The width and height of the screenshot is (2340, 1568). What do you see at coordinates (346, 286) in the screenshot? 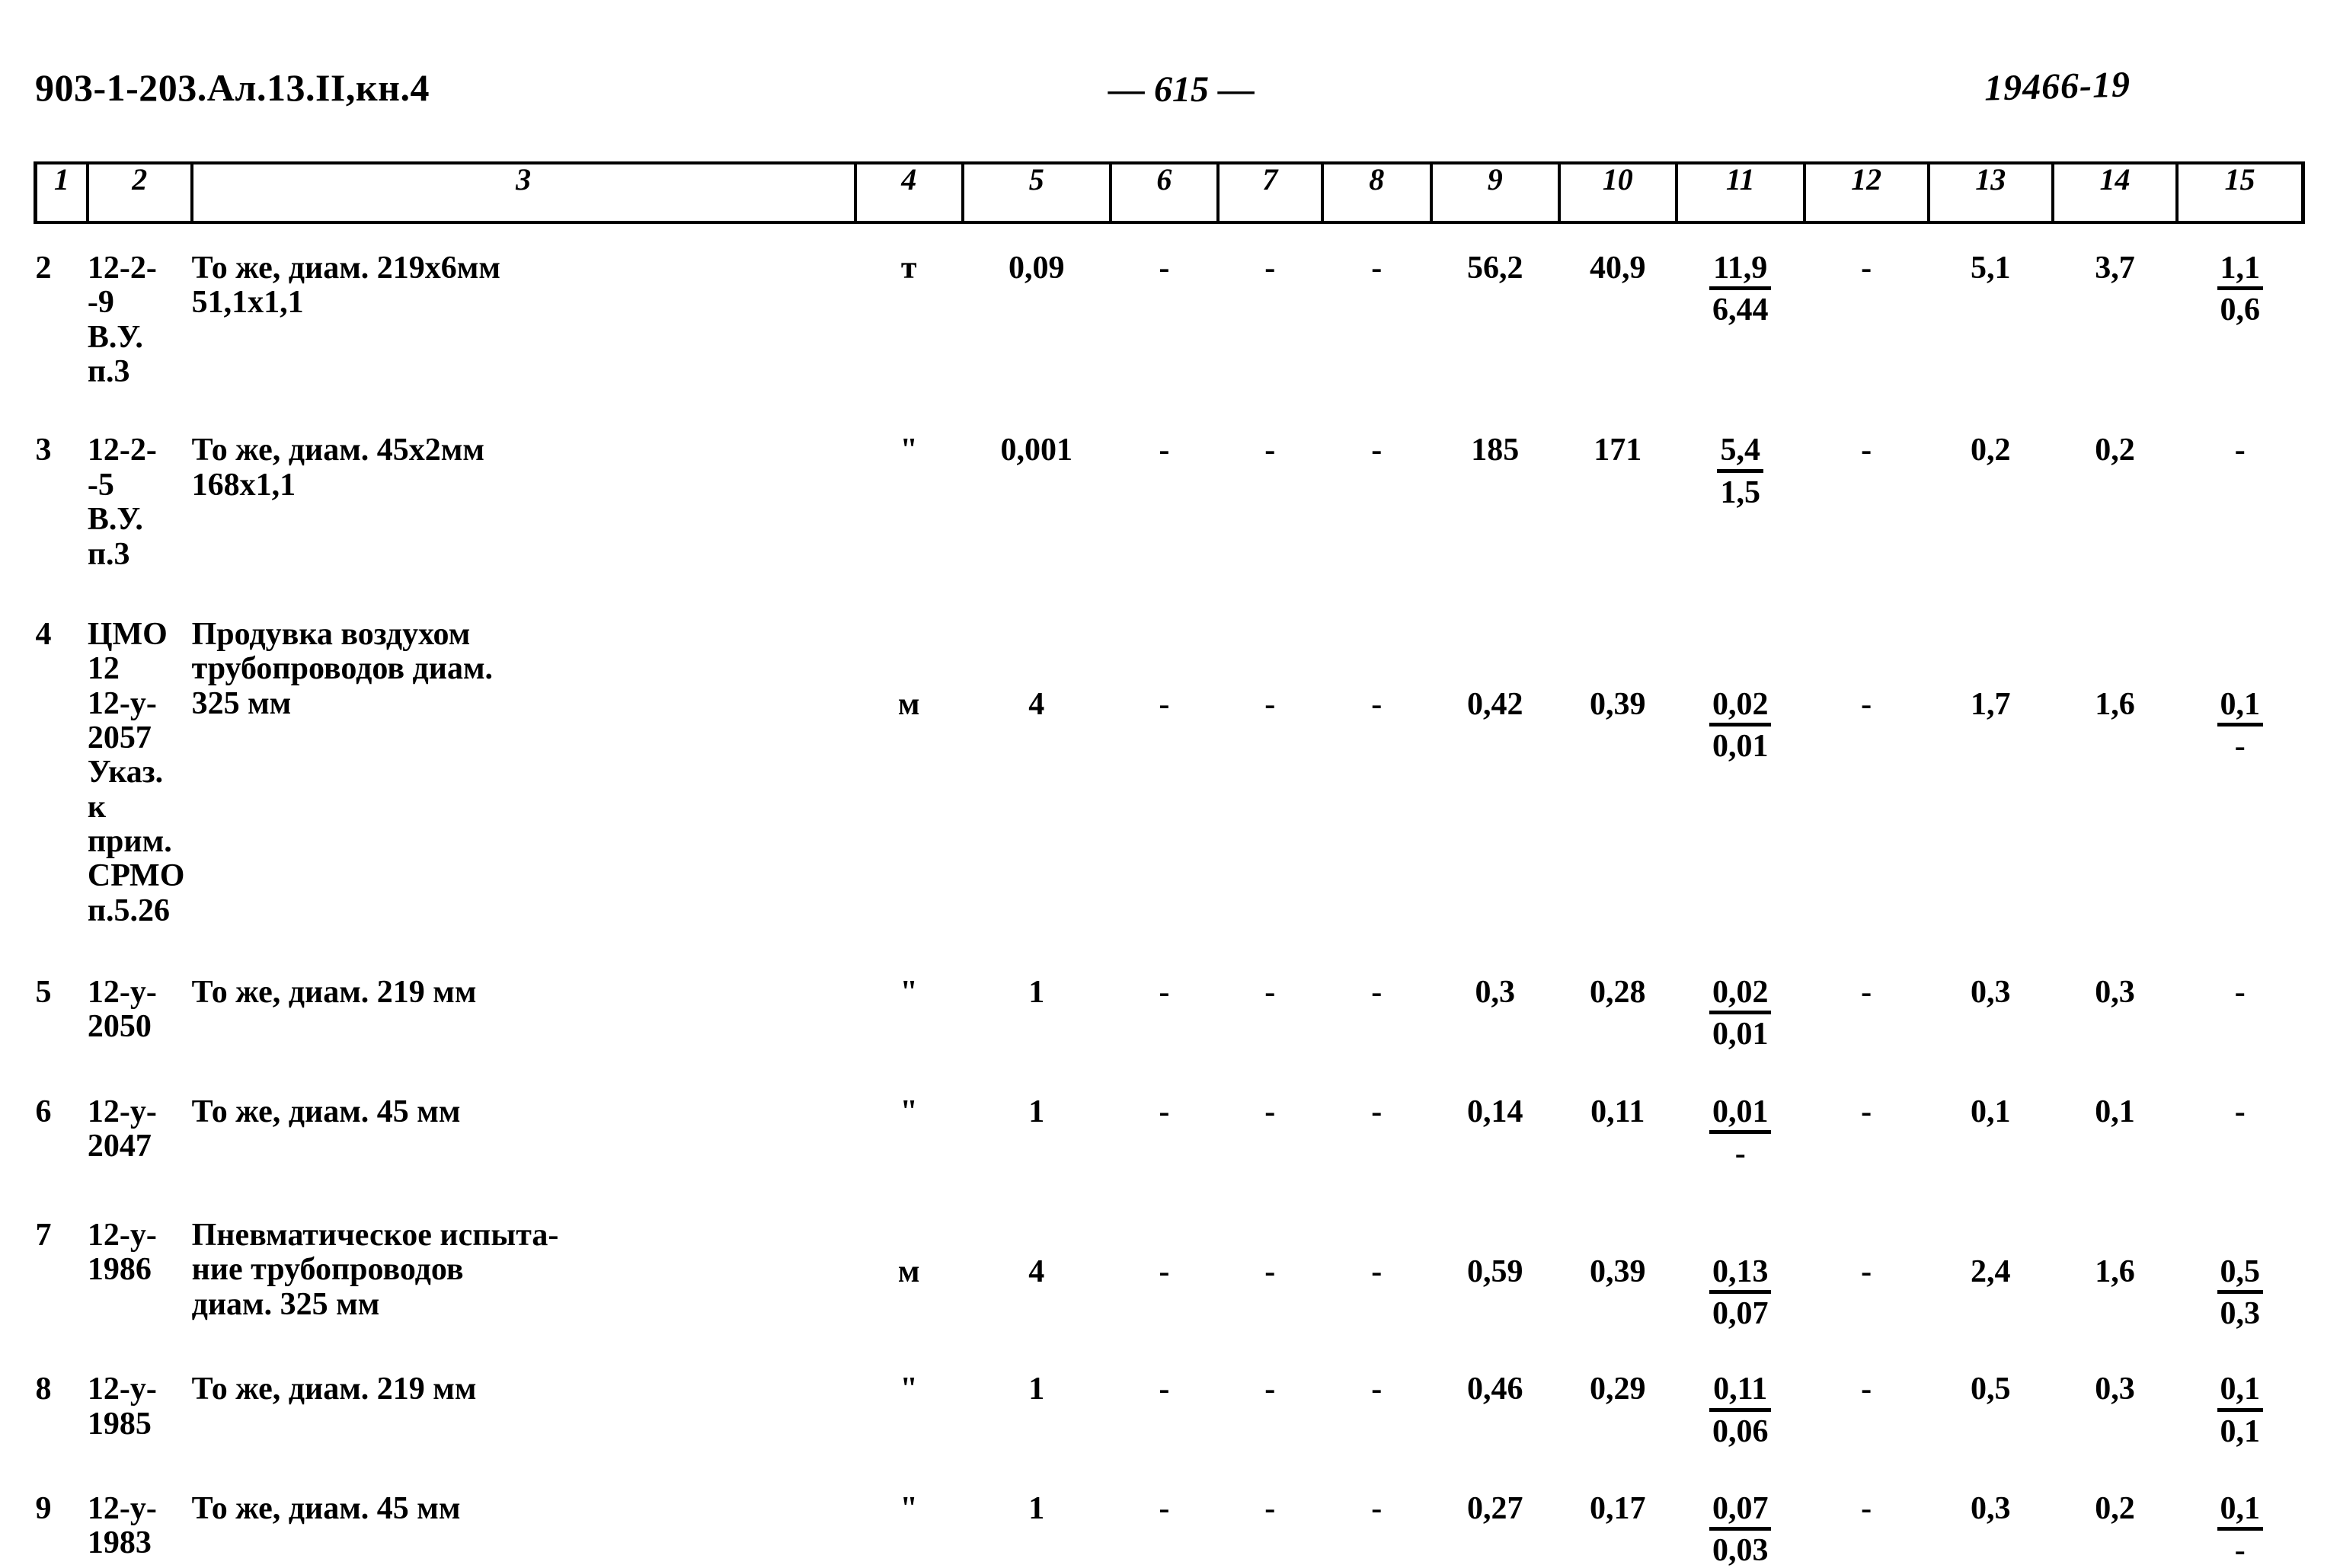
I see `row-description: То же, диам. 219х6мм 51,1х1,1` at bounding box center [346, 286].